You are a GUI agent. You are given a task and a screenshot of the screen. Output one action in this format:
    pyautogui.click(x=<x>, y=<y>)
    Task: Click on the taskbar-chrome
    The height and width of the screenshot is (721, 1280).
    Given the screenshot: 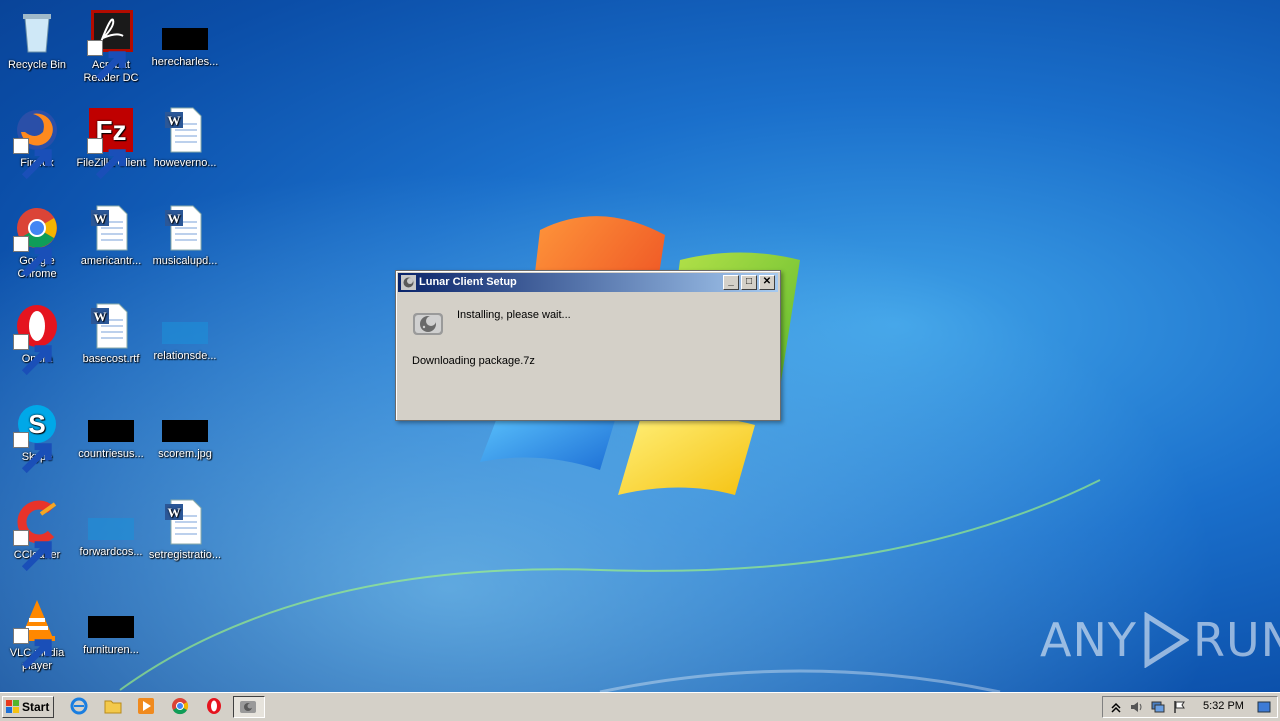 What is the action you would take?
    pyautogui.click(x=181, y=707)
    